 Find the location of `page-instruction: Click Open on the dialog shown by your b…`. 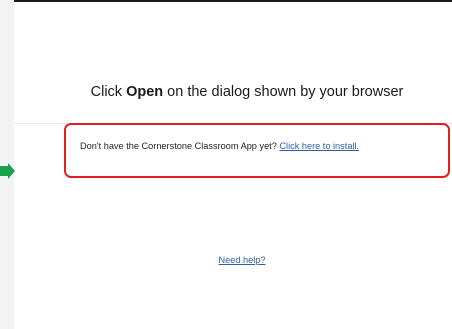

page-instruction: Click Open on the dialog shown by your b… is located at coordinates (233, 92).